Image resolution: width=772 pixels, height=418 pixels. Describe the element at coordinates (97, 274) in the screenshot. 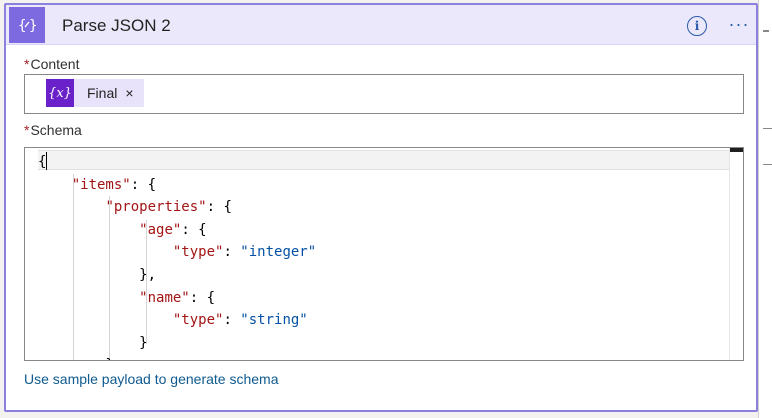

I see `code-punct: },` at that location.